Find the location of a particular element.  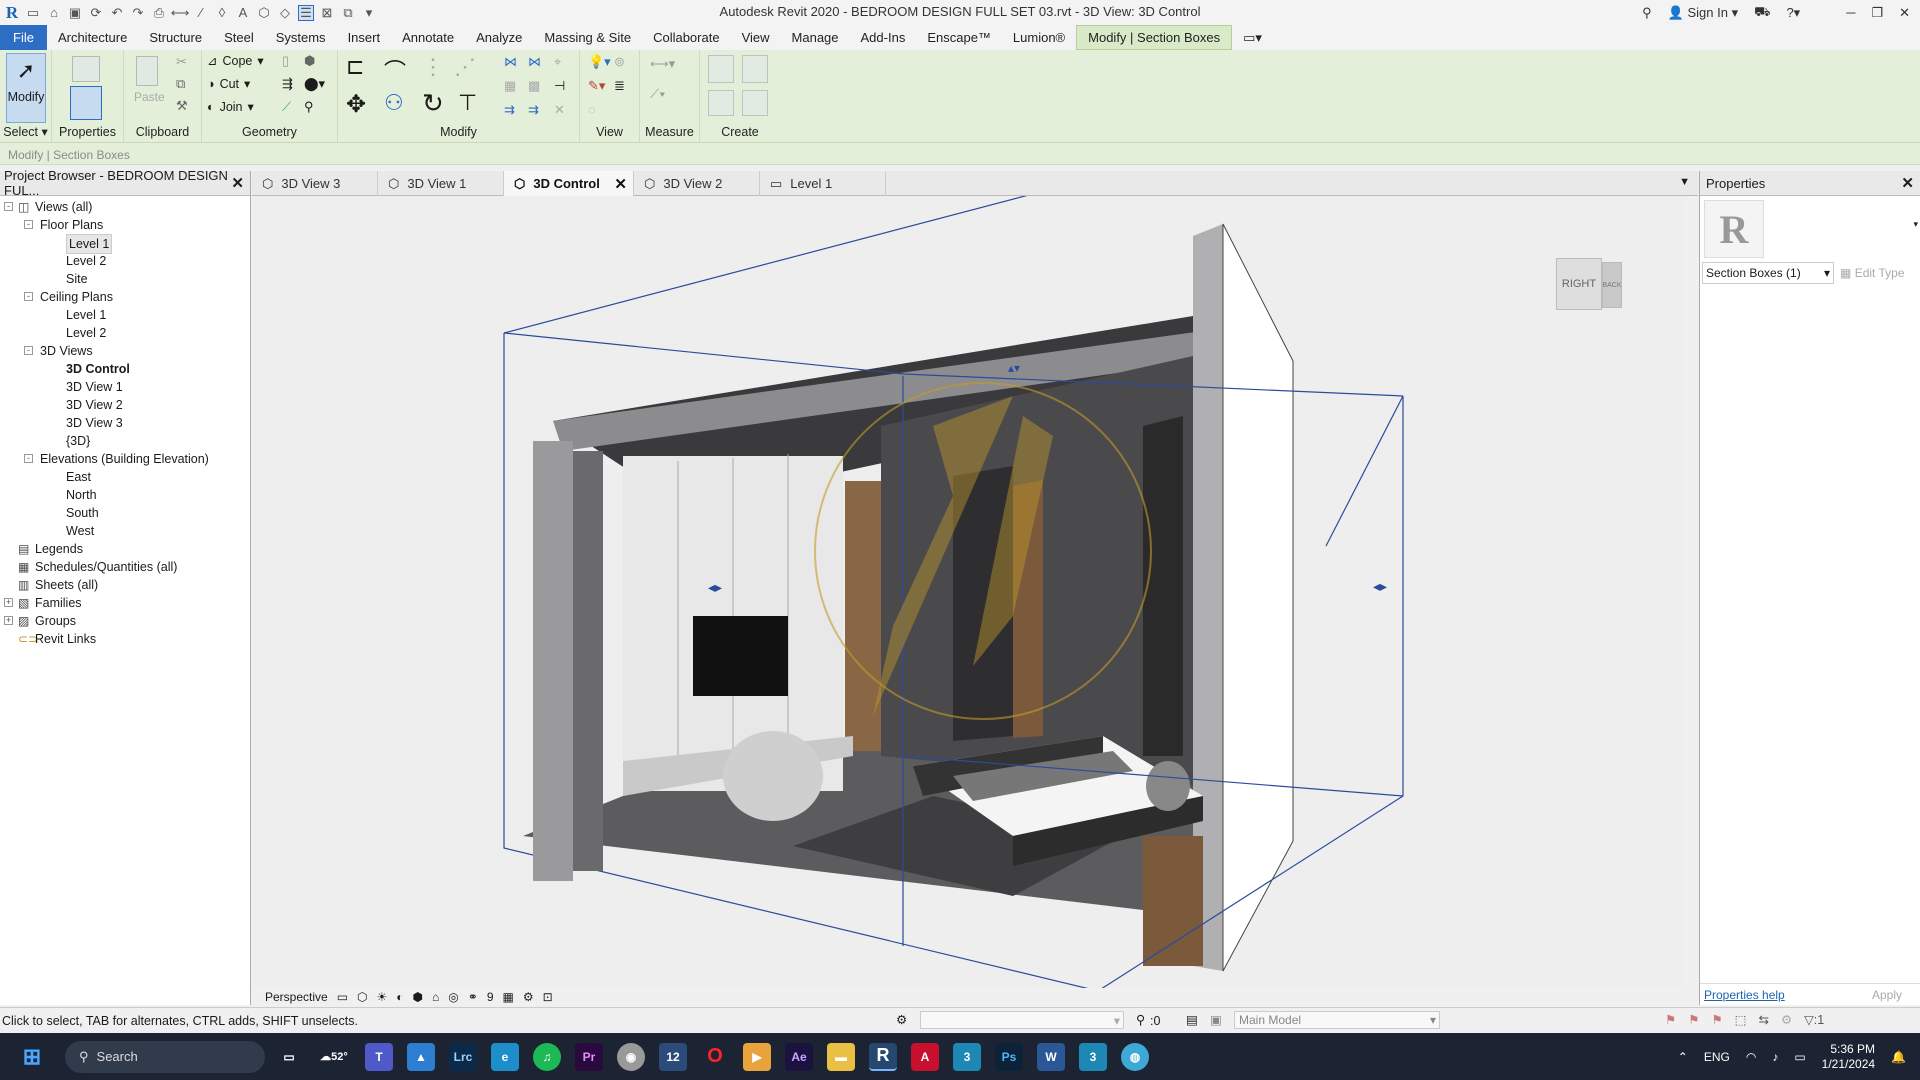

analytical-icon: ⚙ is located at coordinates (528, 997).